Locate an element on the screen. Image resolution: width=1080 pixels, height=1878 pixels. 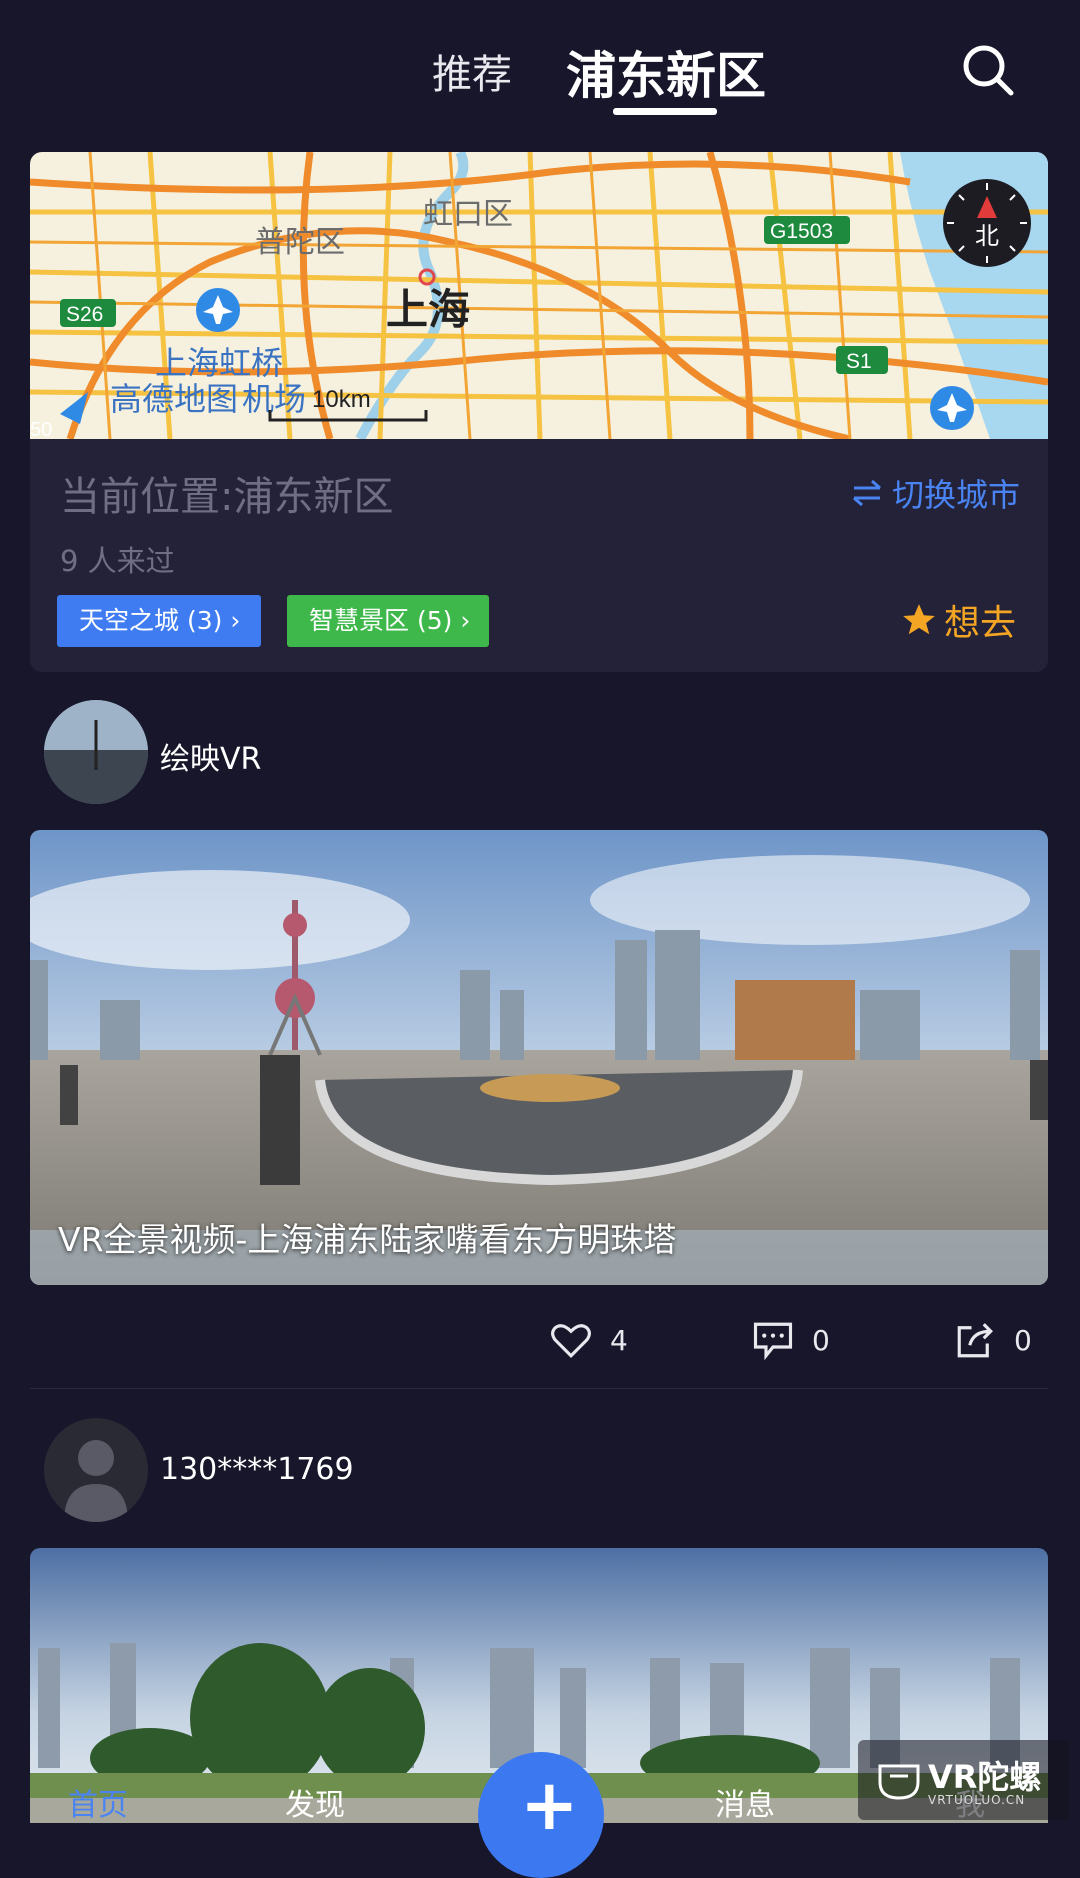
nav-home: 首页 is located at coordinates (98, 1802).